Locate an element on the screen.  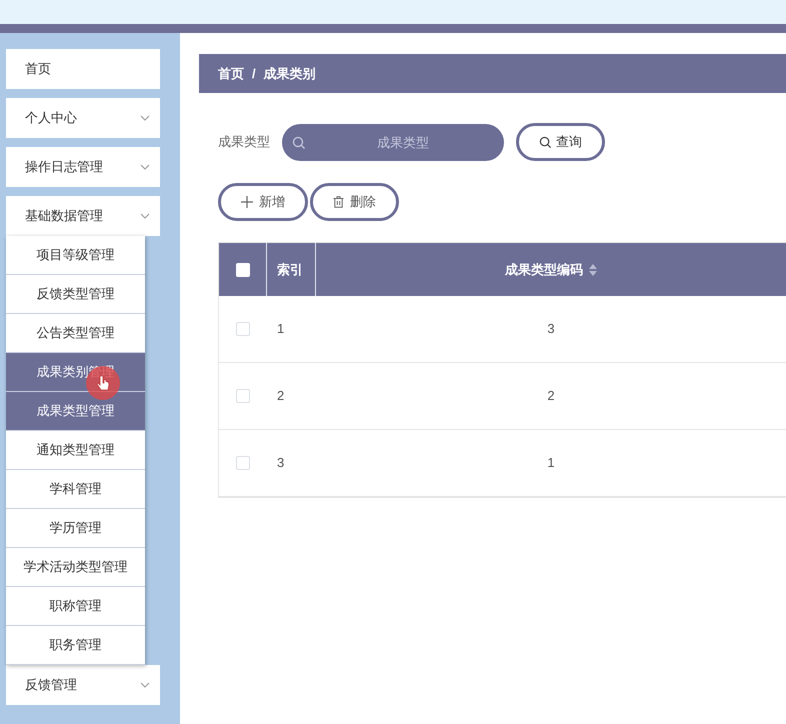
submenu-item: 公告类型管理 is located at coordinates (75, 333).